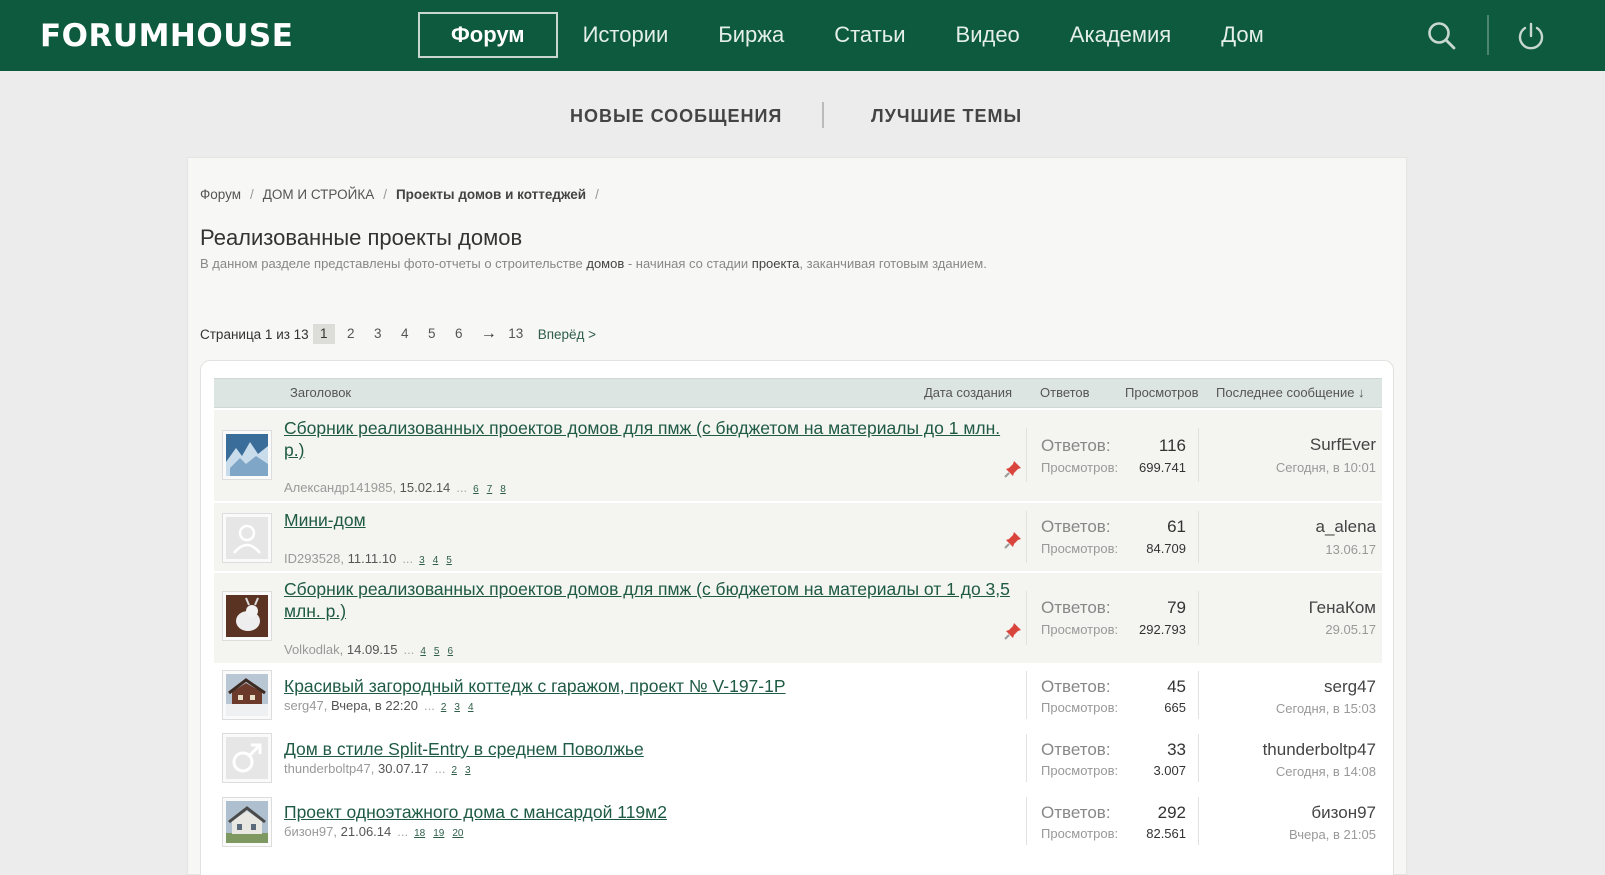  What do you see at coordinates (312, 649) in the screenshot?
I see `thread-author: Volkodlak` at bounding box center [312, 649].